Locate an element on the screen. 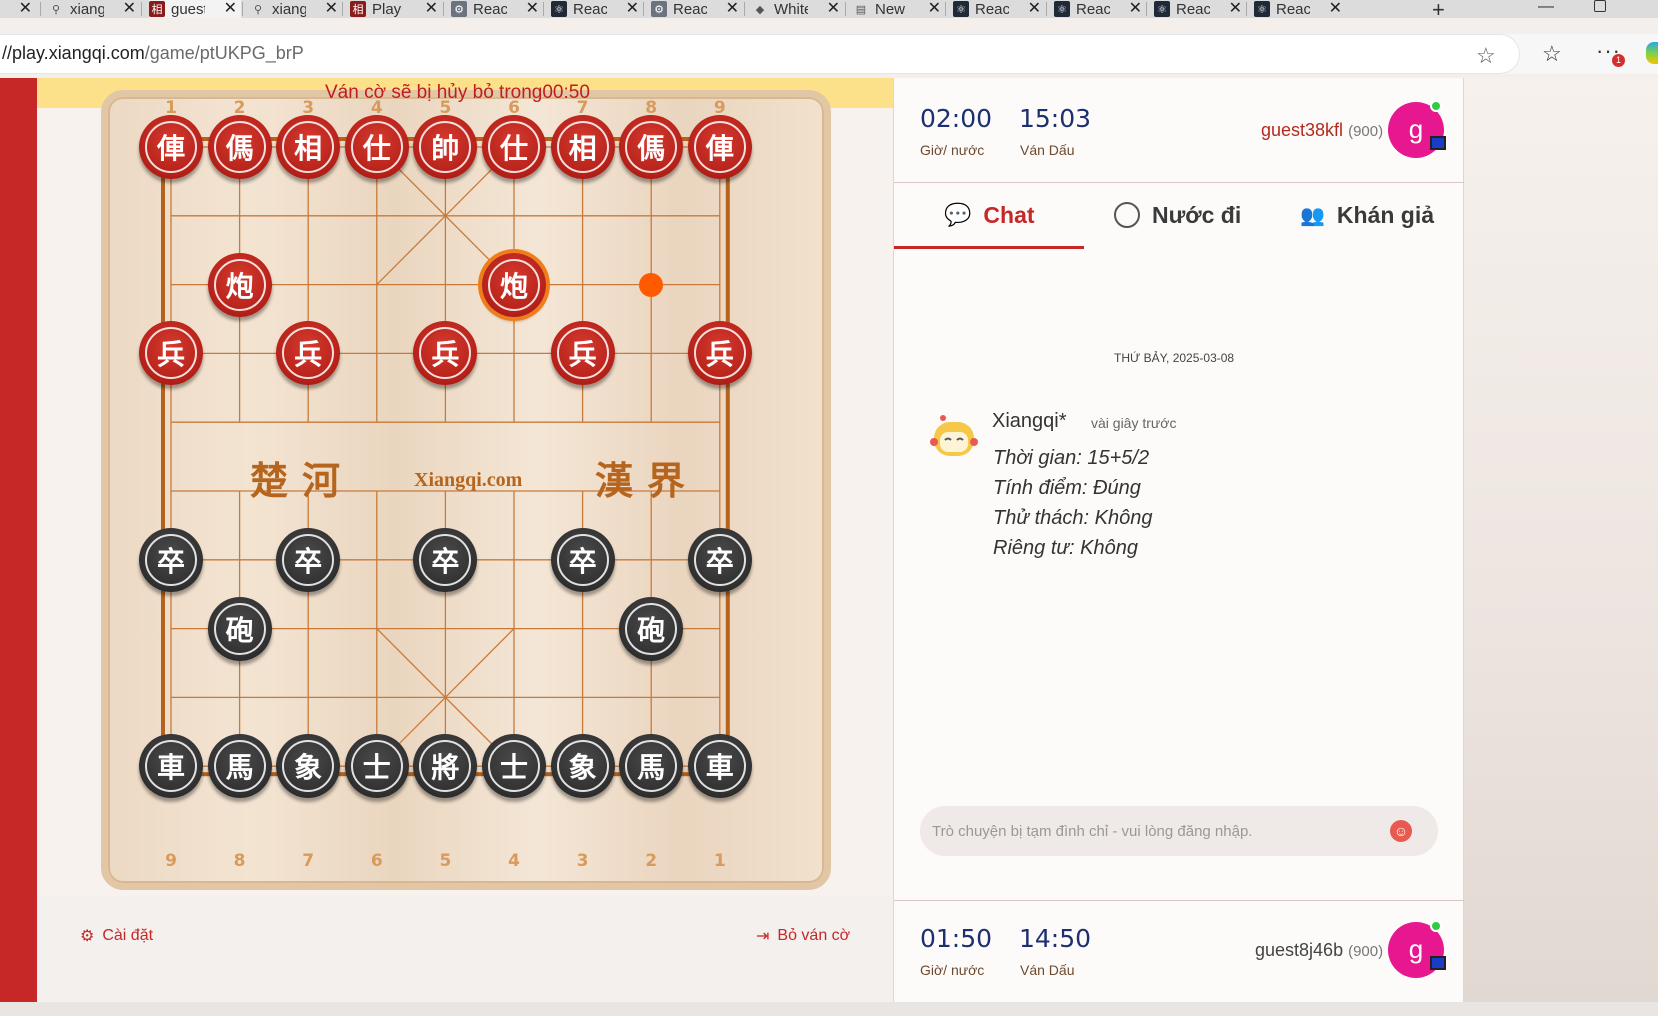 The image size is (1658, 1016). browser-tab: 相 Play ✕ is located at coordinates (396, 9).